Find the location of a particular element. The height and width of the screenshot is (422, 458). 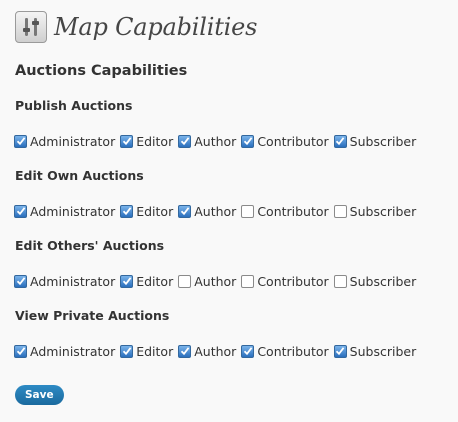

checkbox-publish-subscriber: Subscriber is located at coordinates (375, 141).